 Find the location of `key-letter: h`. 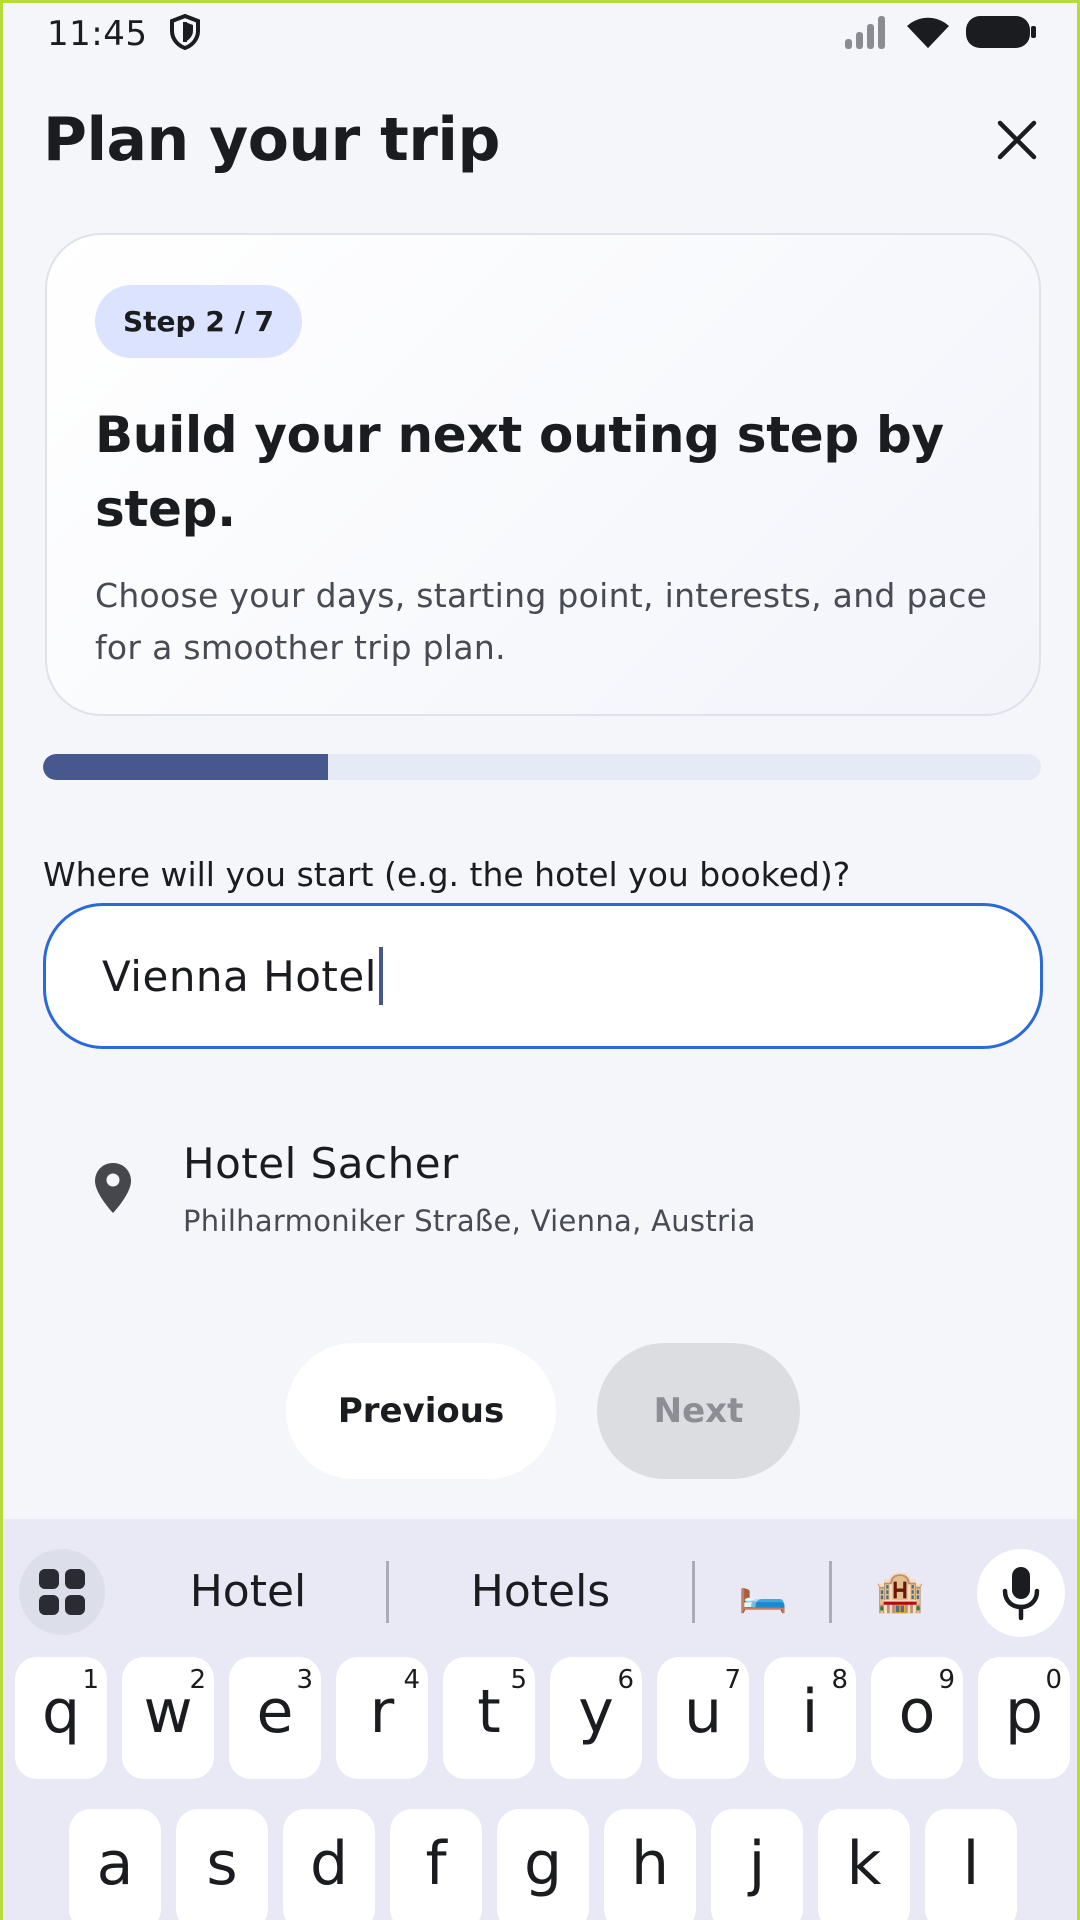

key-letter: h is located at coordinates (650, 1864).